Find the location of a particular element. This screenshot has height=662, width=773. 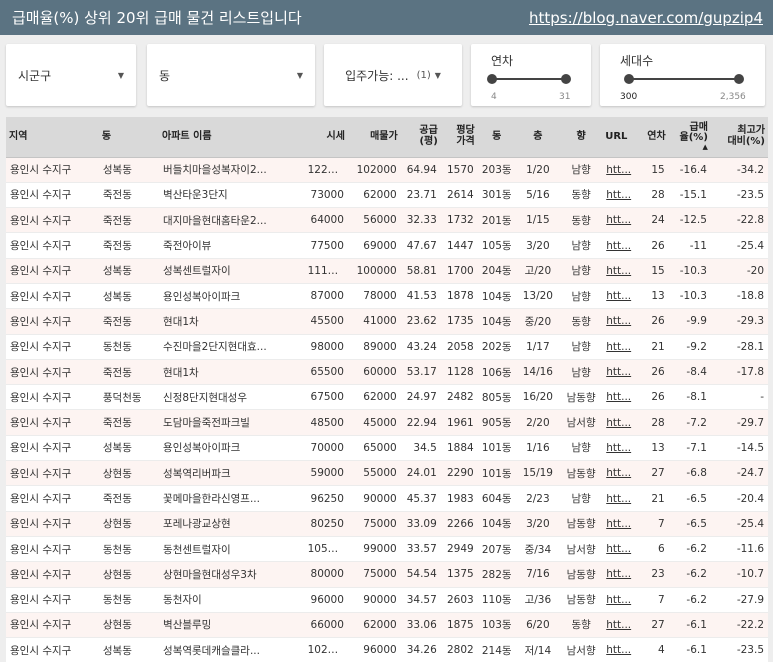

cell-years: 15 is located at coordinates (653, 170).